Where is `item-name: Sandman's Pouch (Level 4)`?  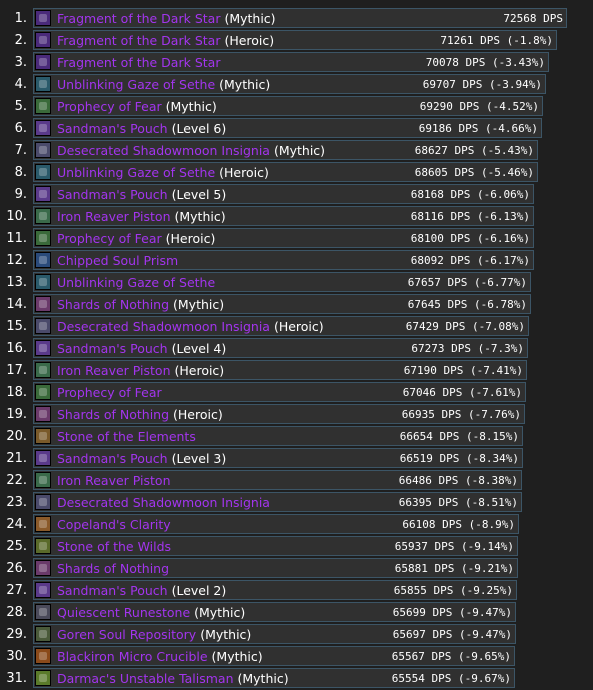
item-name: Sandman's Pouch (Level 4) is located at coordinates (141, 348).